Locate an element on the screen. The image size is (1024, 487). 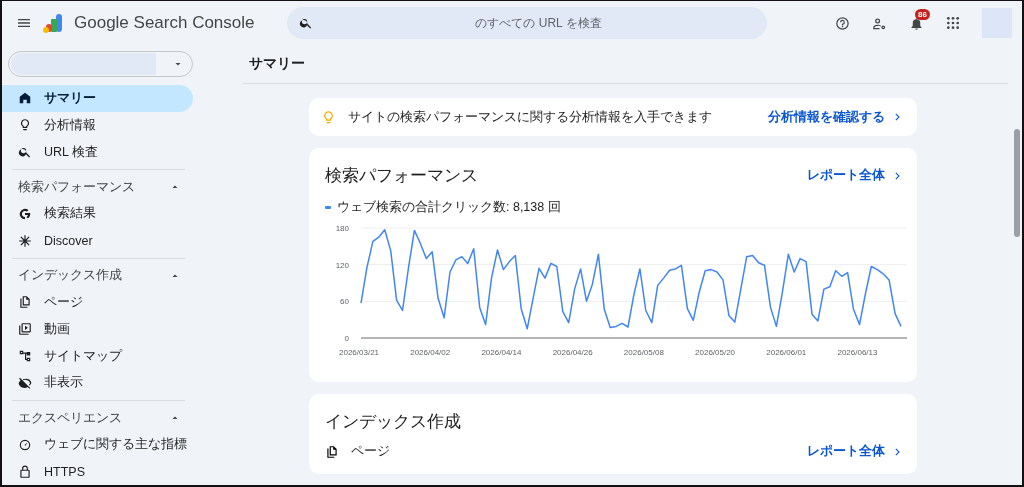
video-icon is located at coordinates (25, 329).